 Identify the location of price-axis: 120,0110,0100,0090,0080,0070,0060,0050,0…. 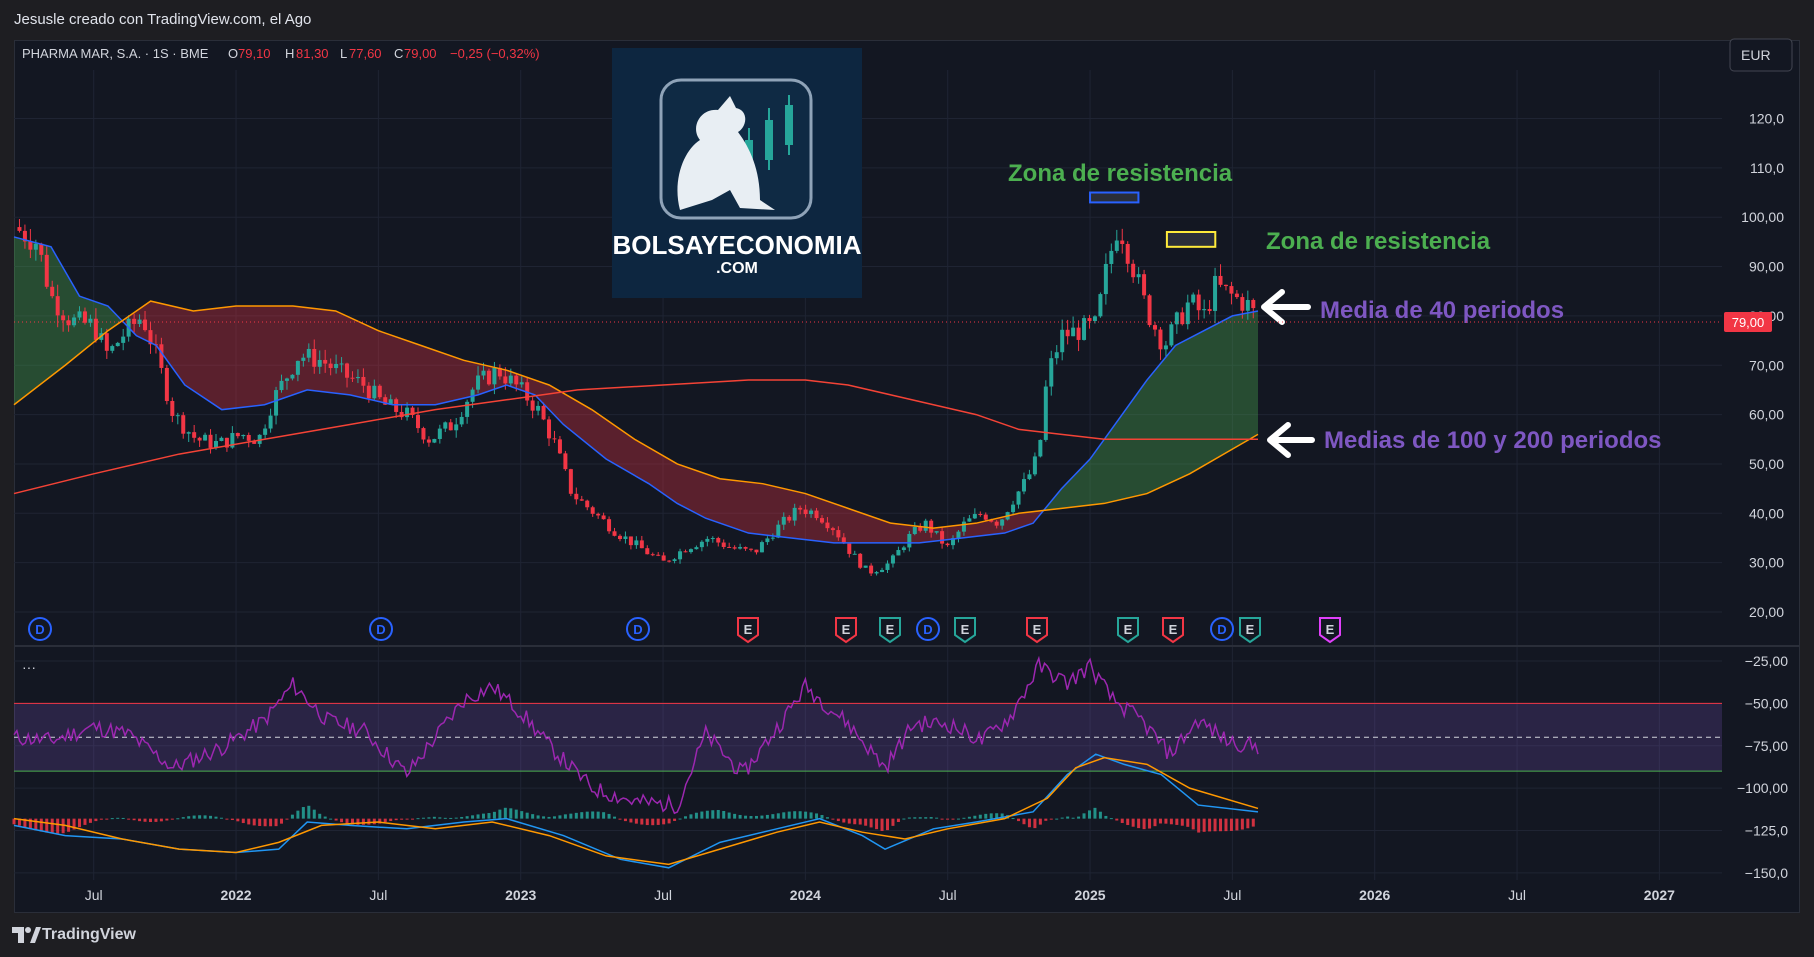
(1762, 366).